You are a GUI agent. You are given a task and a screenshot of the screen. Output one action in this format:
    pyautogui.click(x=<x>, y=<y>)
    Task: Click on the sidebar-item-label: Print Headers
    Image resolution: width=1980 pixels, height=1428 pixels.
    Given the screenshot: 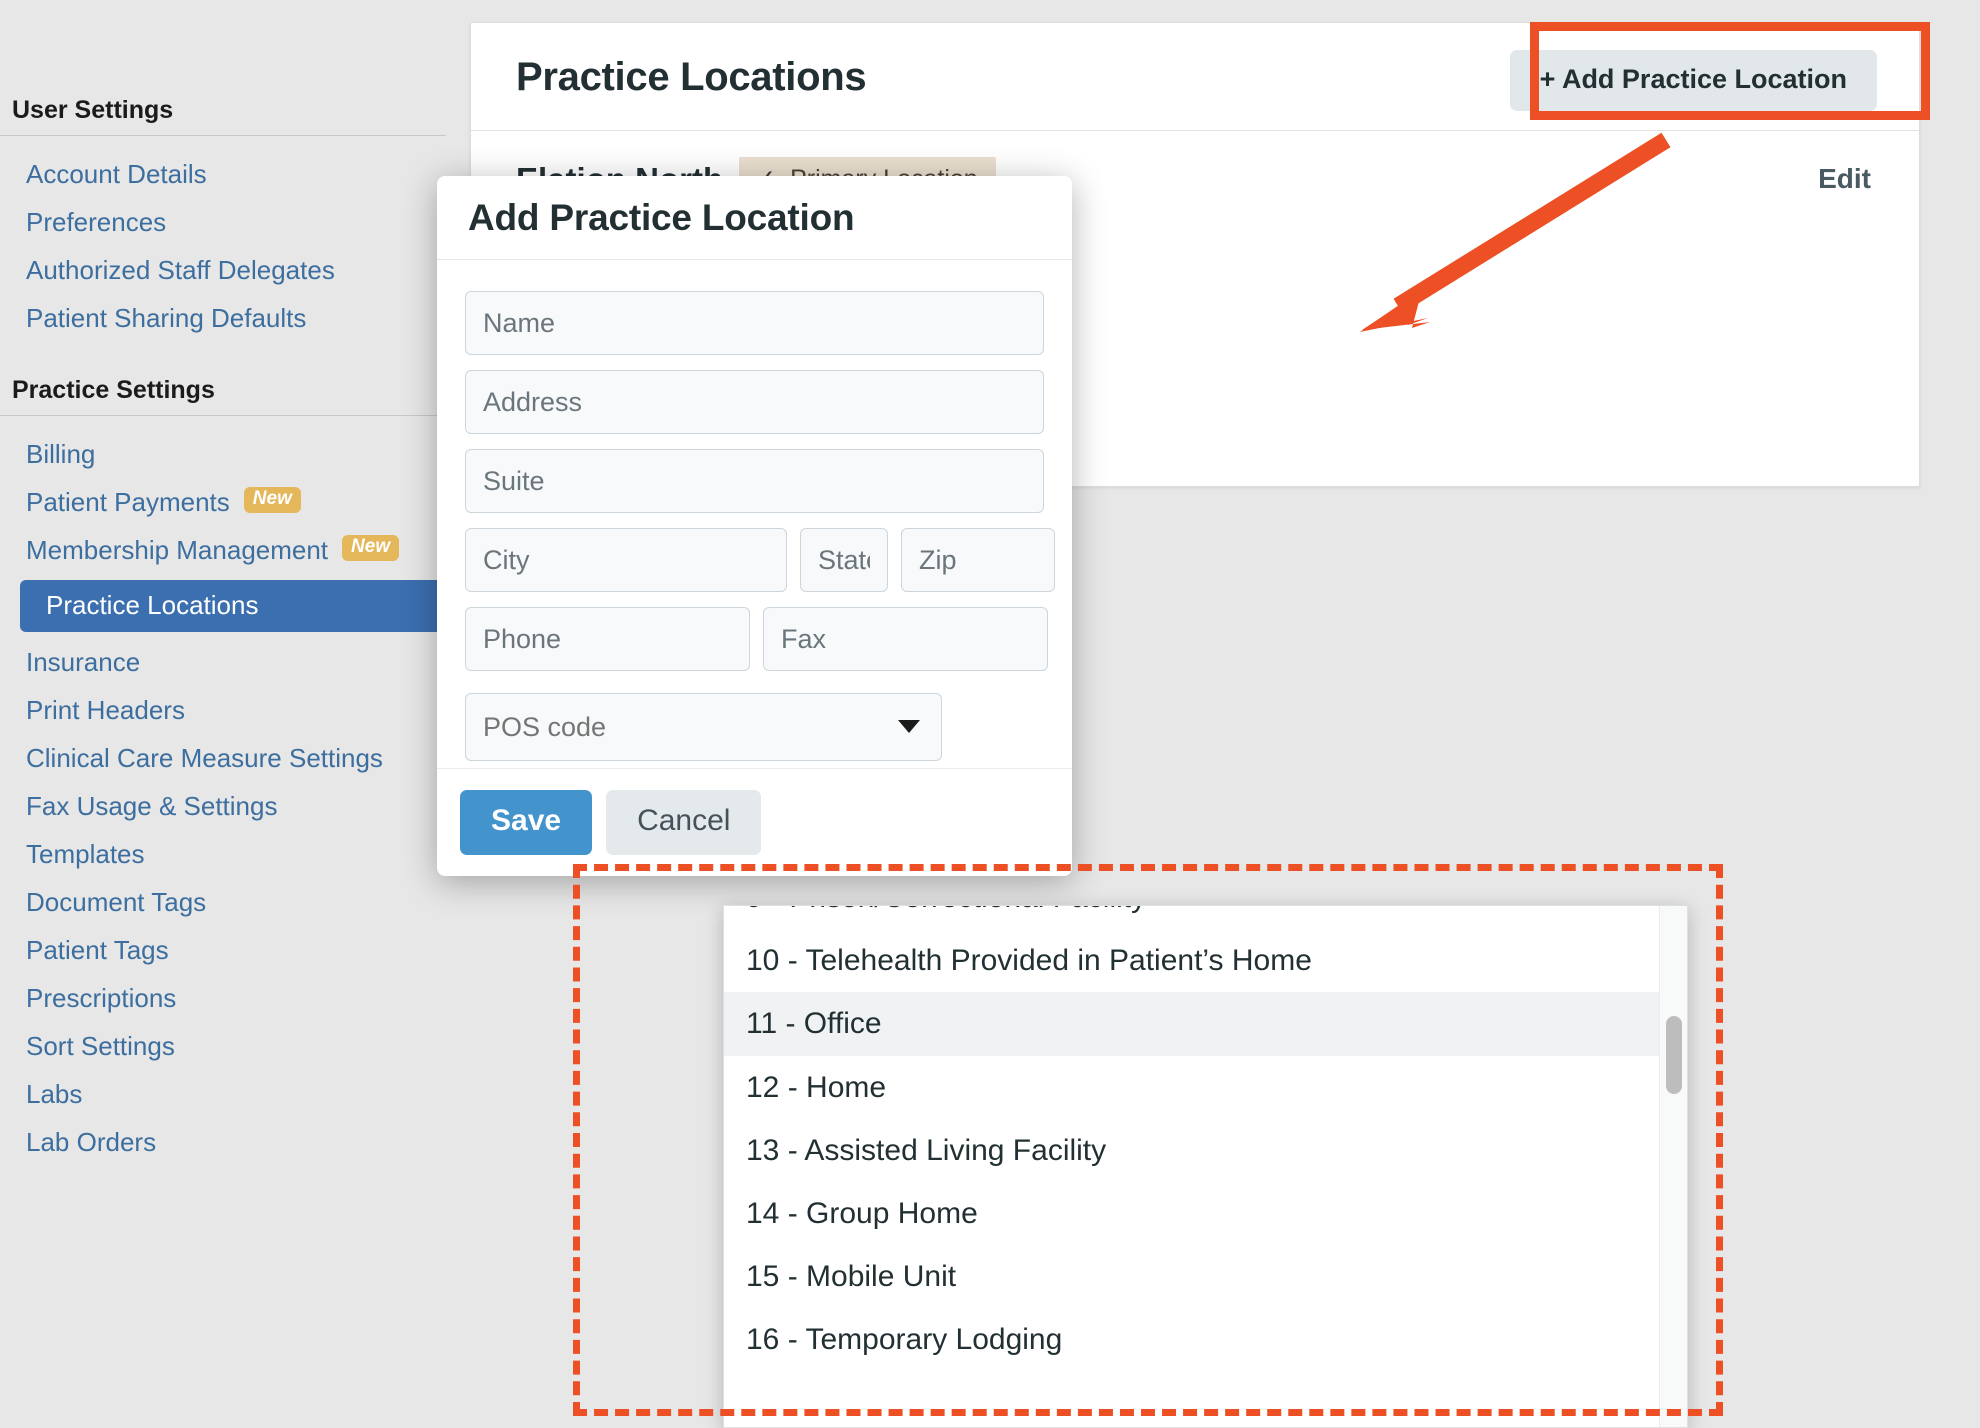 What is the action you would take?
    pyautogui.click(x=92, y=710)
    